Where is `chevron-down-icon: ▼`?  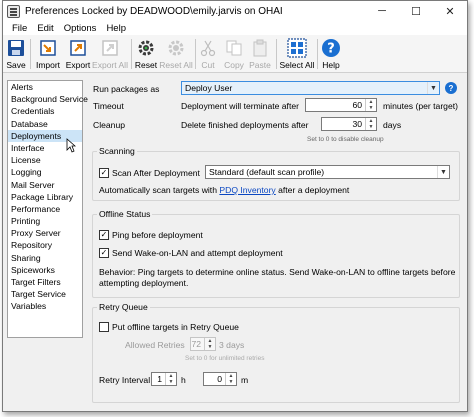
chevron-down-icon: ▼ is located at coordinates (433, 88).